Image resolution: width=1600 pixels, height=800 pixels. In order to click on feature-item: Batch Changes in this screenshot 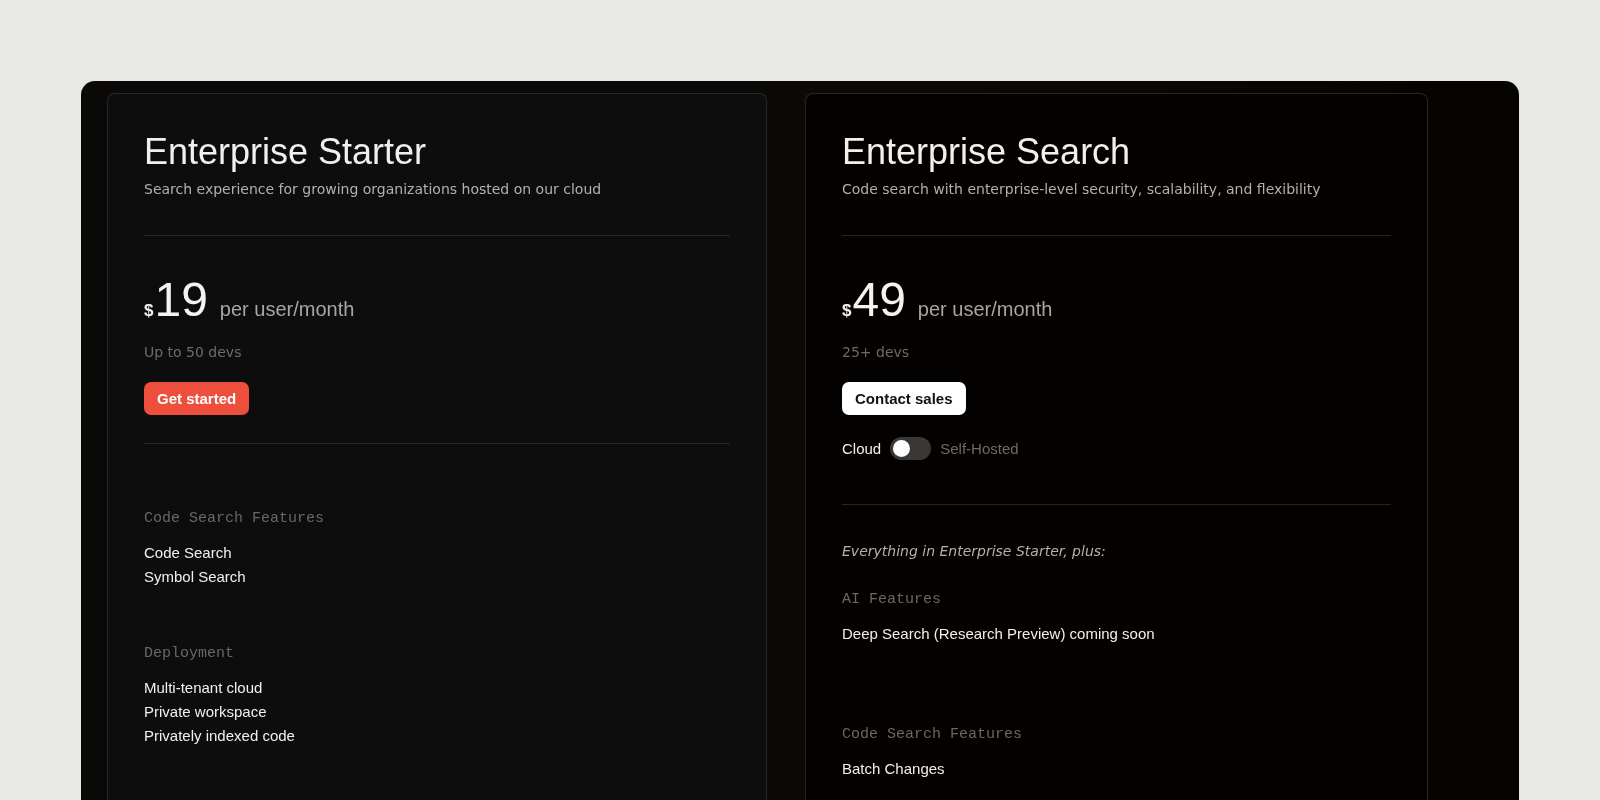, I will do `click(894, 769)`.